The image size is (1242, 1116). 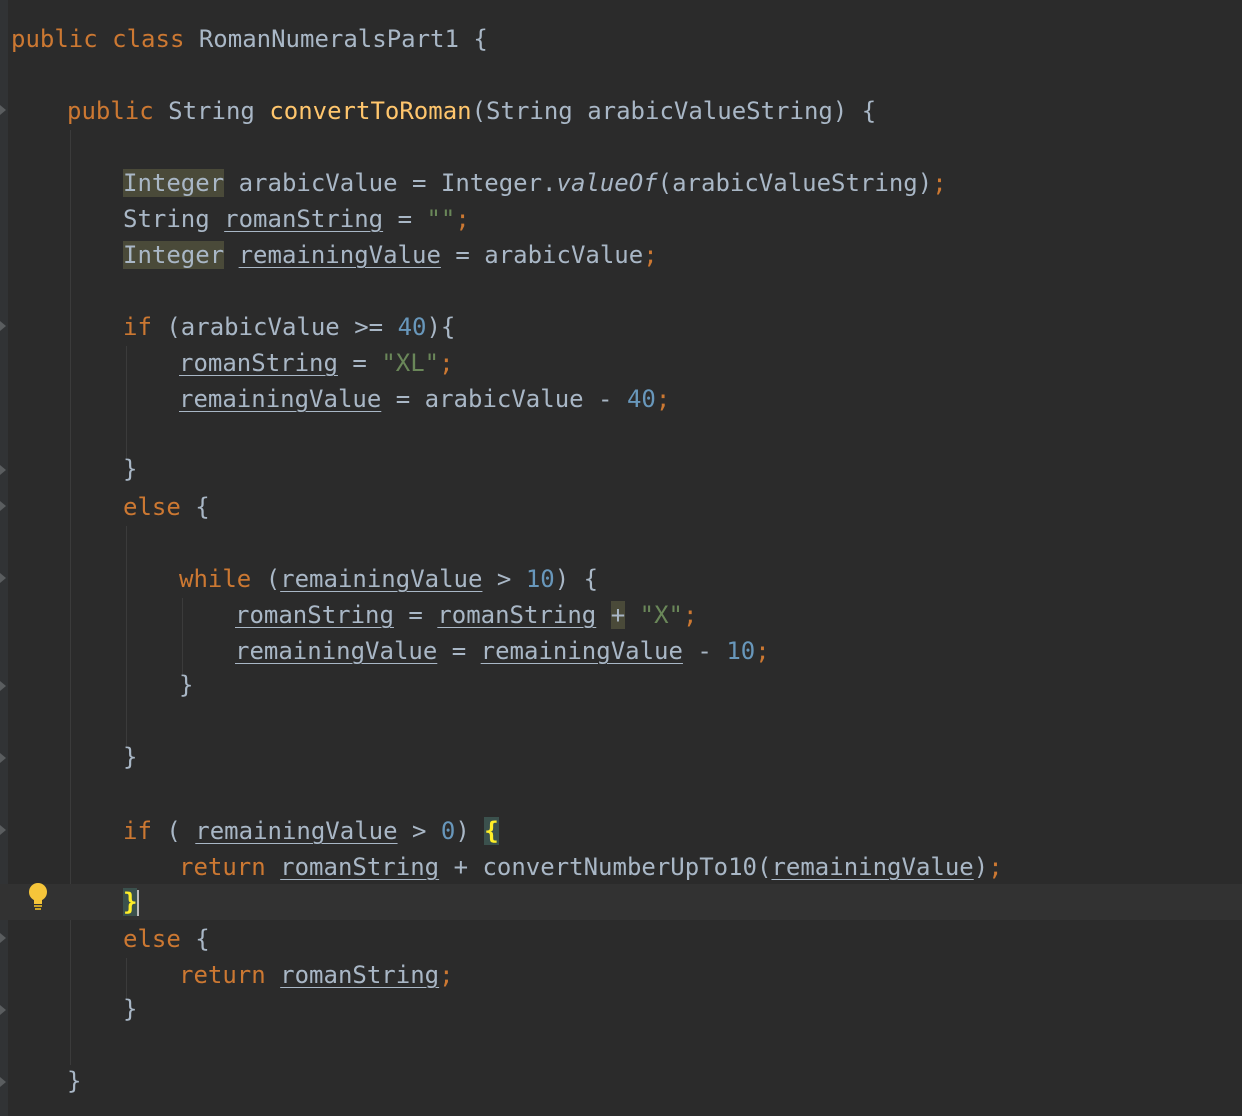 What do you see at coordinates (576, 579) in the screenshot?
I see `code-token: ) {` at bounding box center [576, 579].